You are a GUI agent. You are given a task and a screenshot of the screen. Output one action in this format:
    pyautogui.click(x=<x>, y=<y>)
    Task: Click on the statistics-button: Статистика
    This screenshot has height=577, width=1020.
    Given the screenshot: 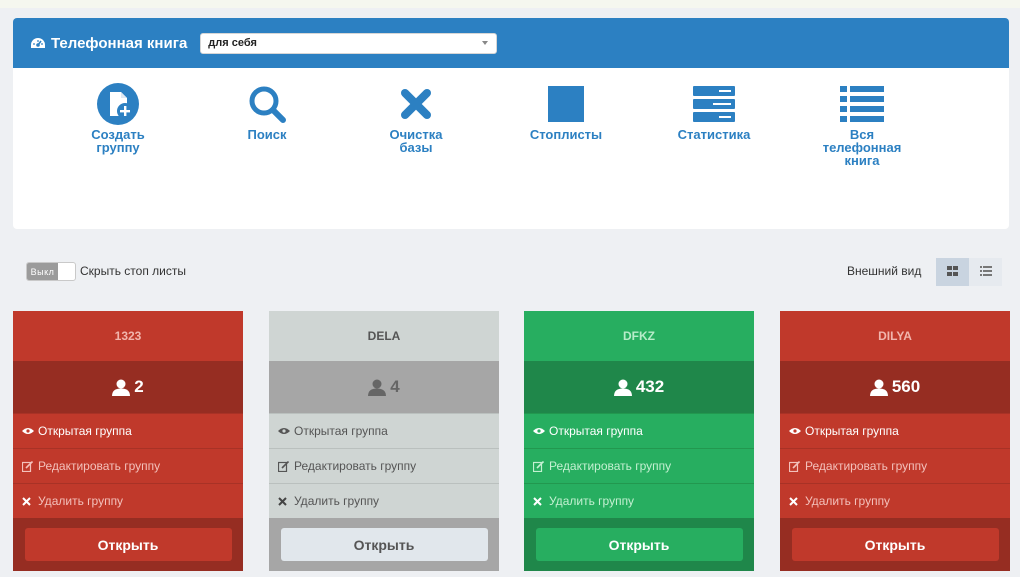 What is the action you would take?
    pyautogui.click(x=714, y=112)
    